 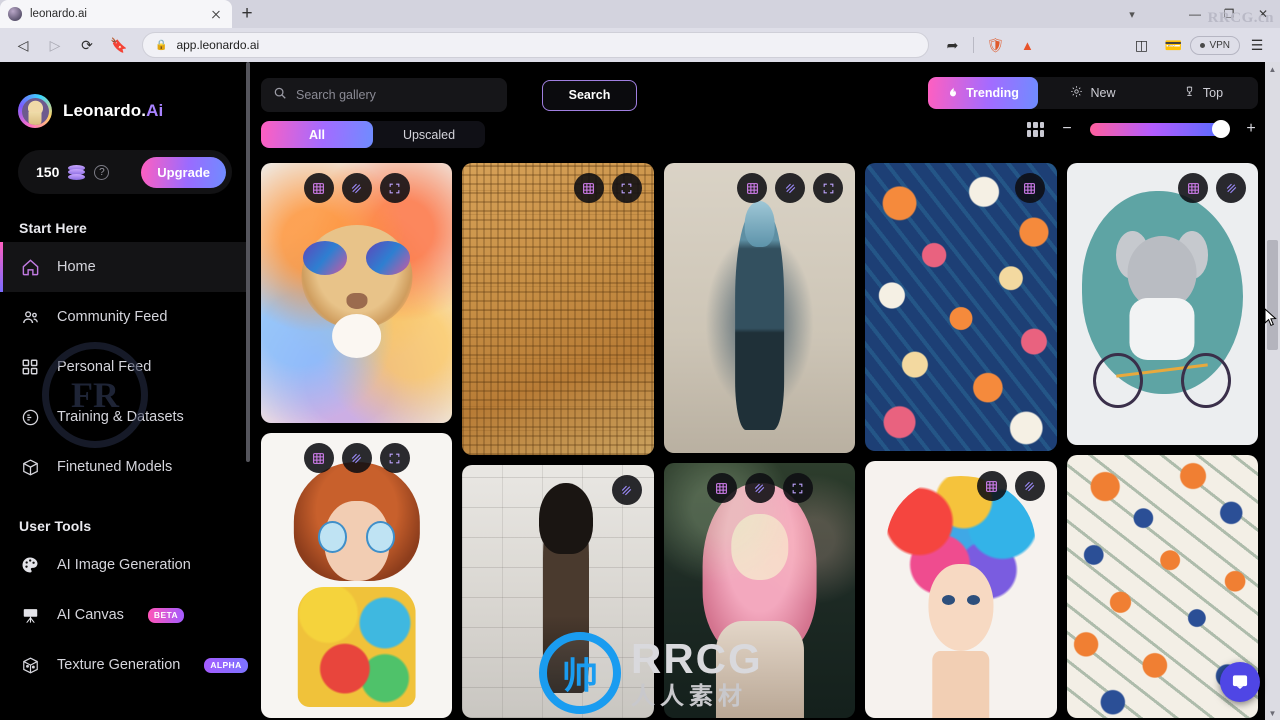 I want to click on easel-icon, so click(x=30, y=615).